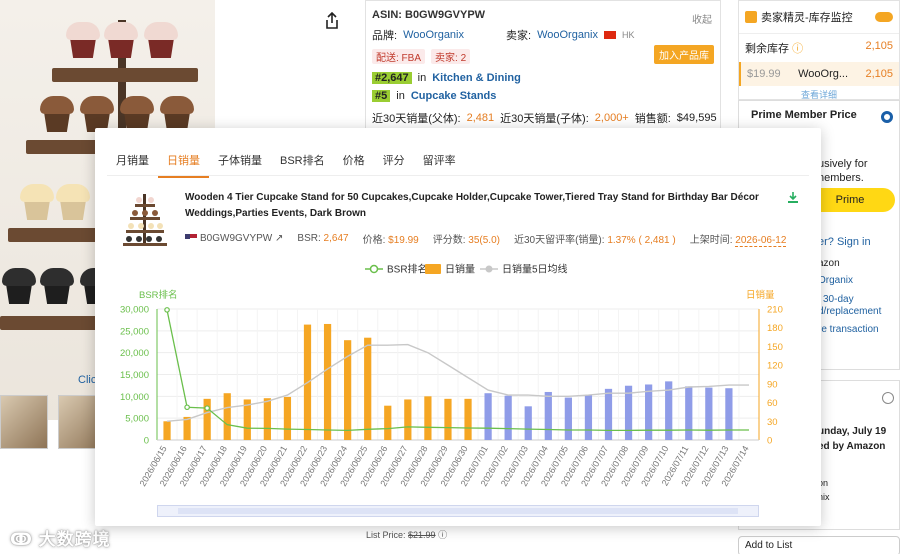 The image size is (900, 554). Describe the element at coordinates (439, 161) in the screenshot. I see `tab-6: 留评率` at that location.